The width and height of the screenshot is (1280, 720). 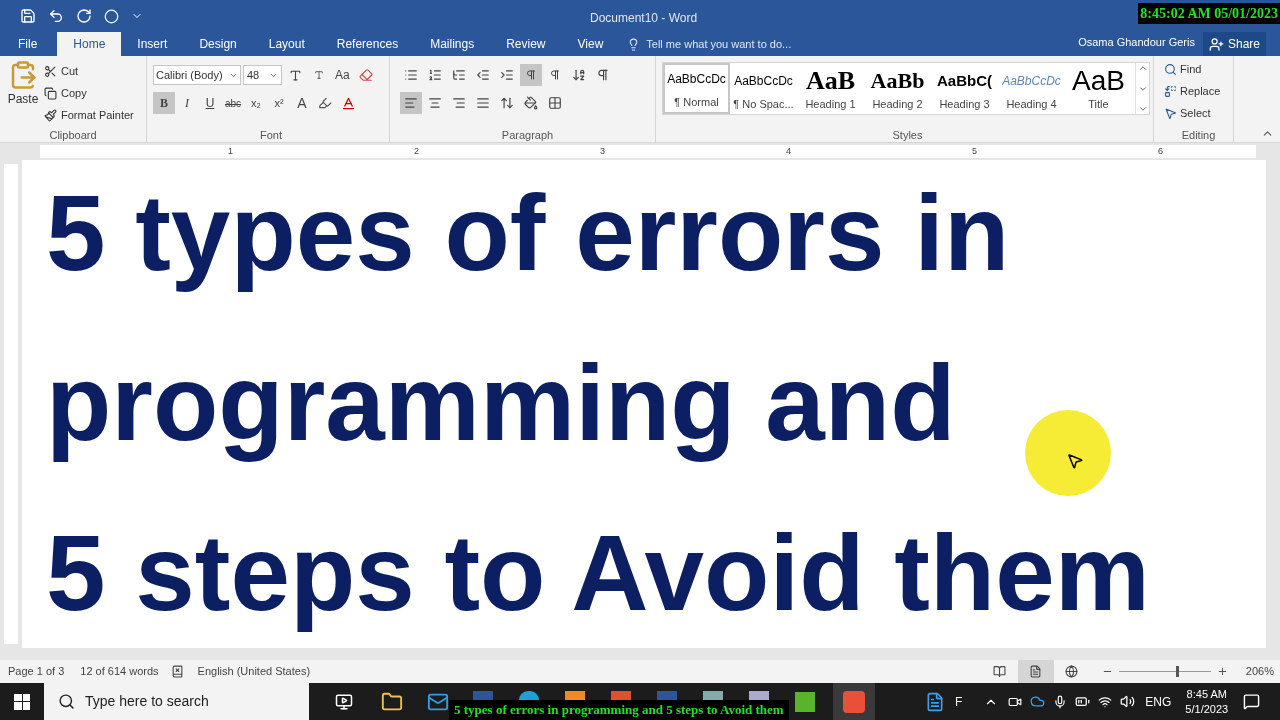 I want to click on editing-item: Replace, so click(x=1198, y=91).